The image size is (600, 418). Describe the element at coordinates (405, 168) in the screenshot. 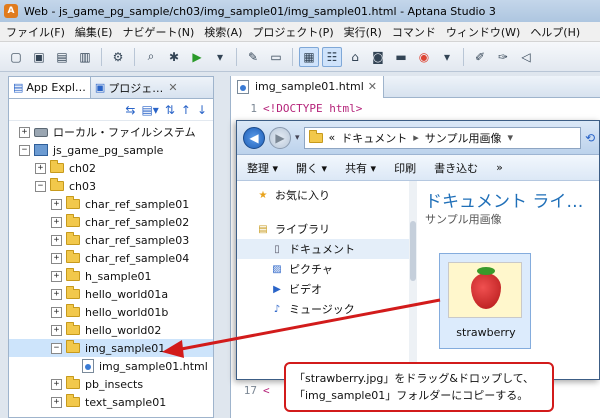

I see `print-button: 印刷` at that location.